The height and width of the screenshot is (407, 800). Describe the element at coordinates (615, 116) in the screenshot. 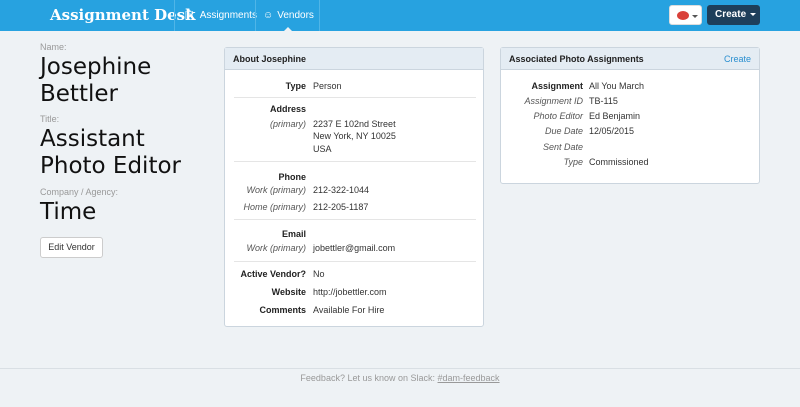

I see `photo-editor-value: Ed Benjamin` at that location.